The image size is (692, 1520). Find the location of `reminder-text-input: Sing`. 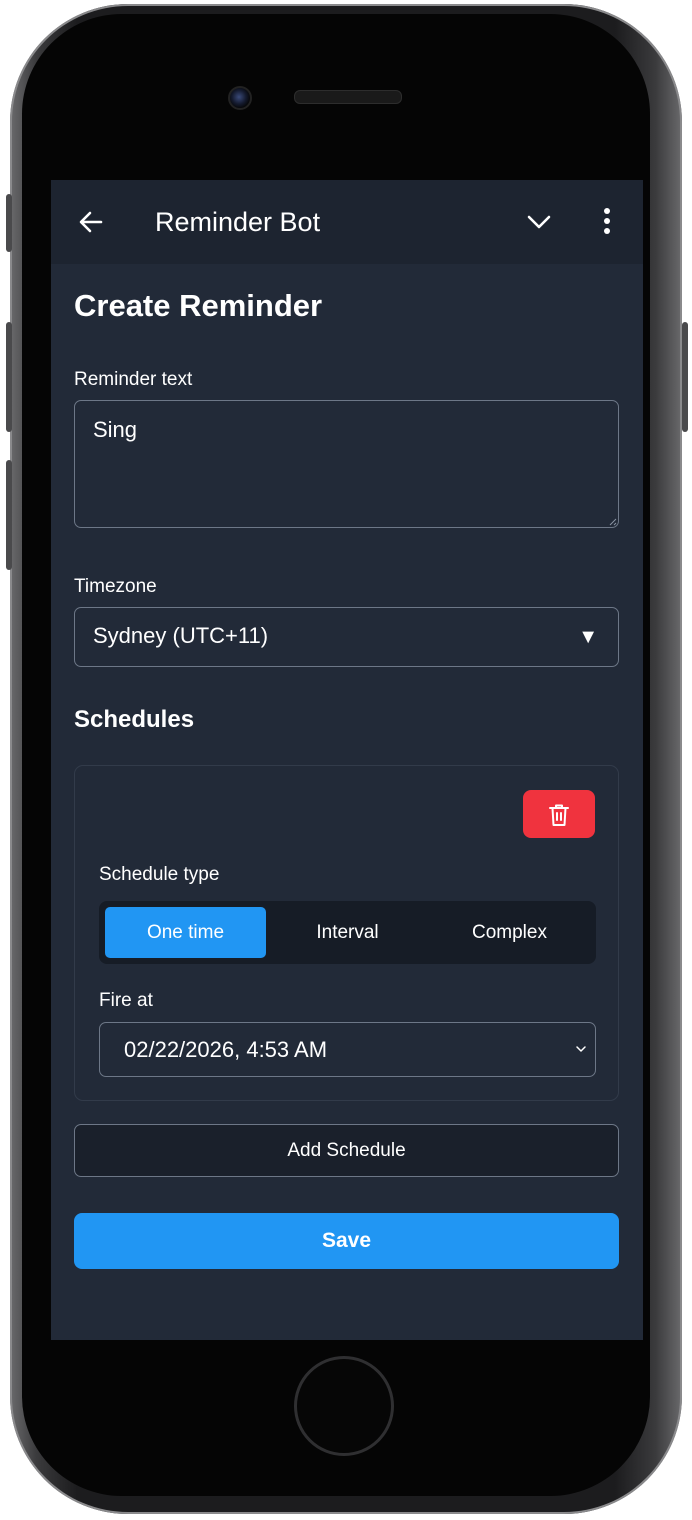

reminder-text-input: Sing is located at coordinates (346, 464).